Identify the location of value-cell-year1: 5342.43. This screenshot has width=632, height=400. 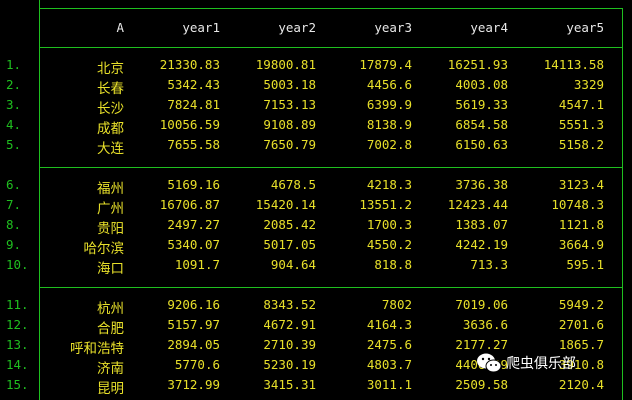
(193, 84).